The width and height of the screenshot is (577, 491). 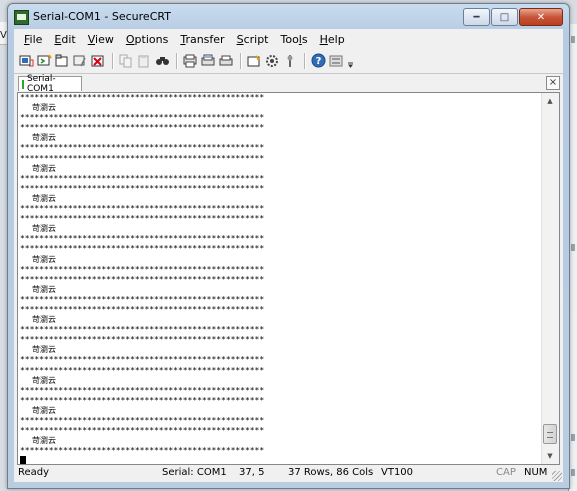 I want to click on menu-view: View, so click(x=101, y=39).